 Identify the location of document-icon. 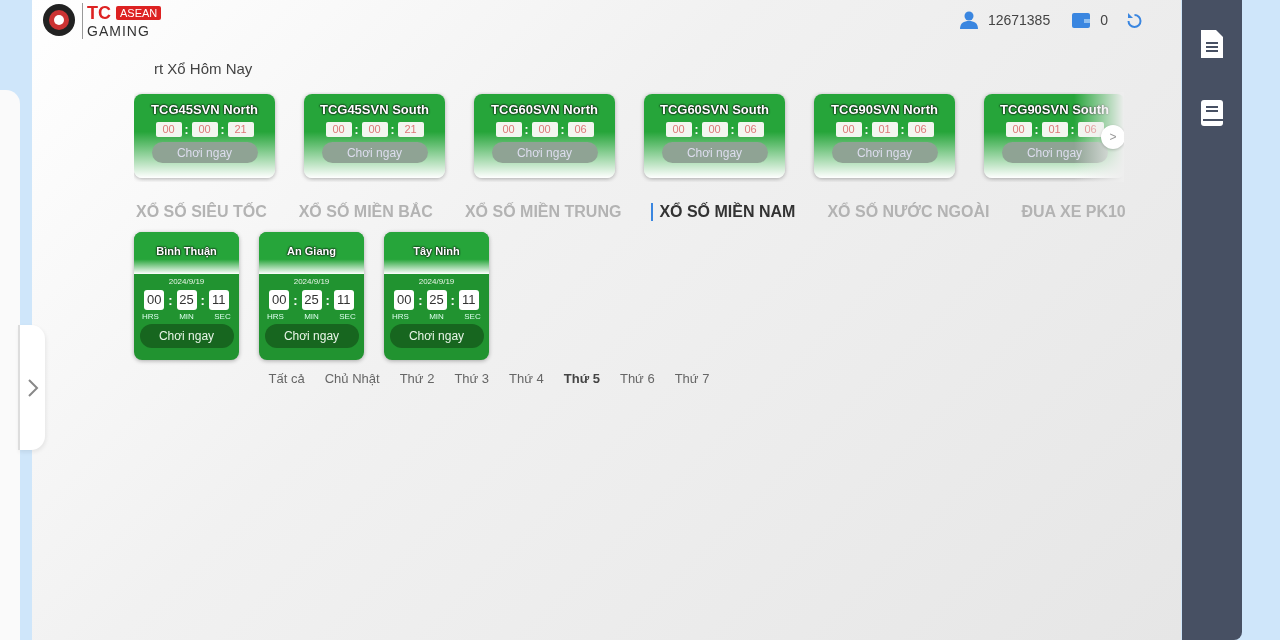
(1212, 44).